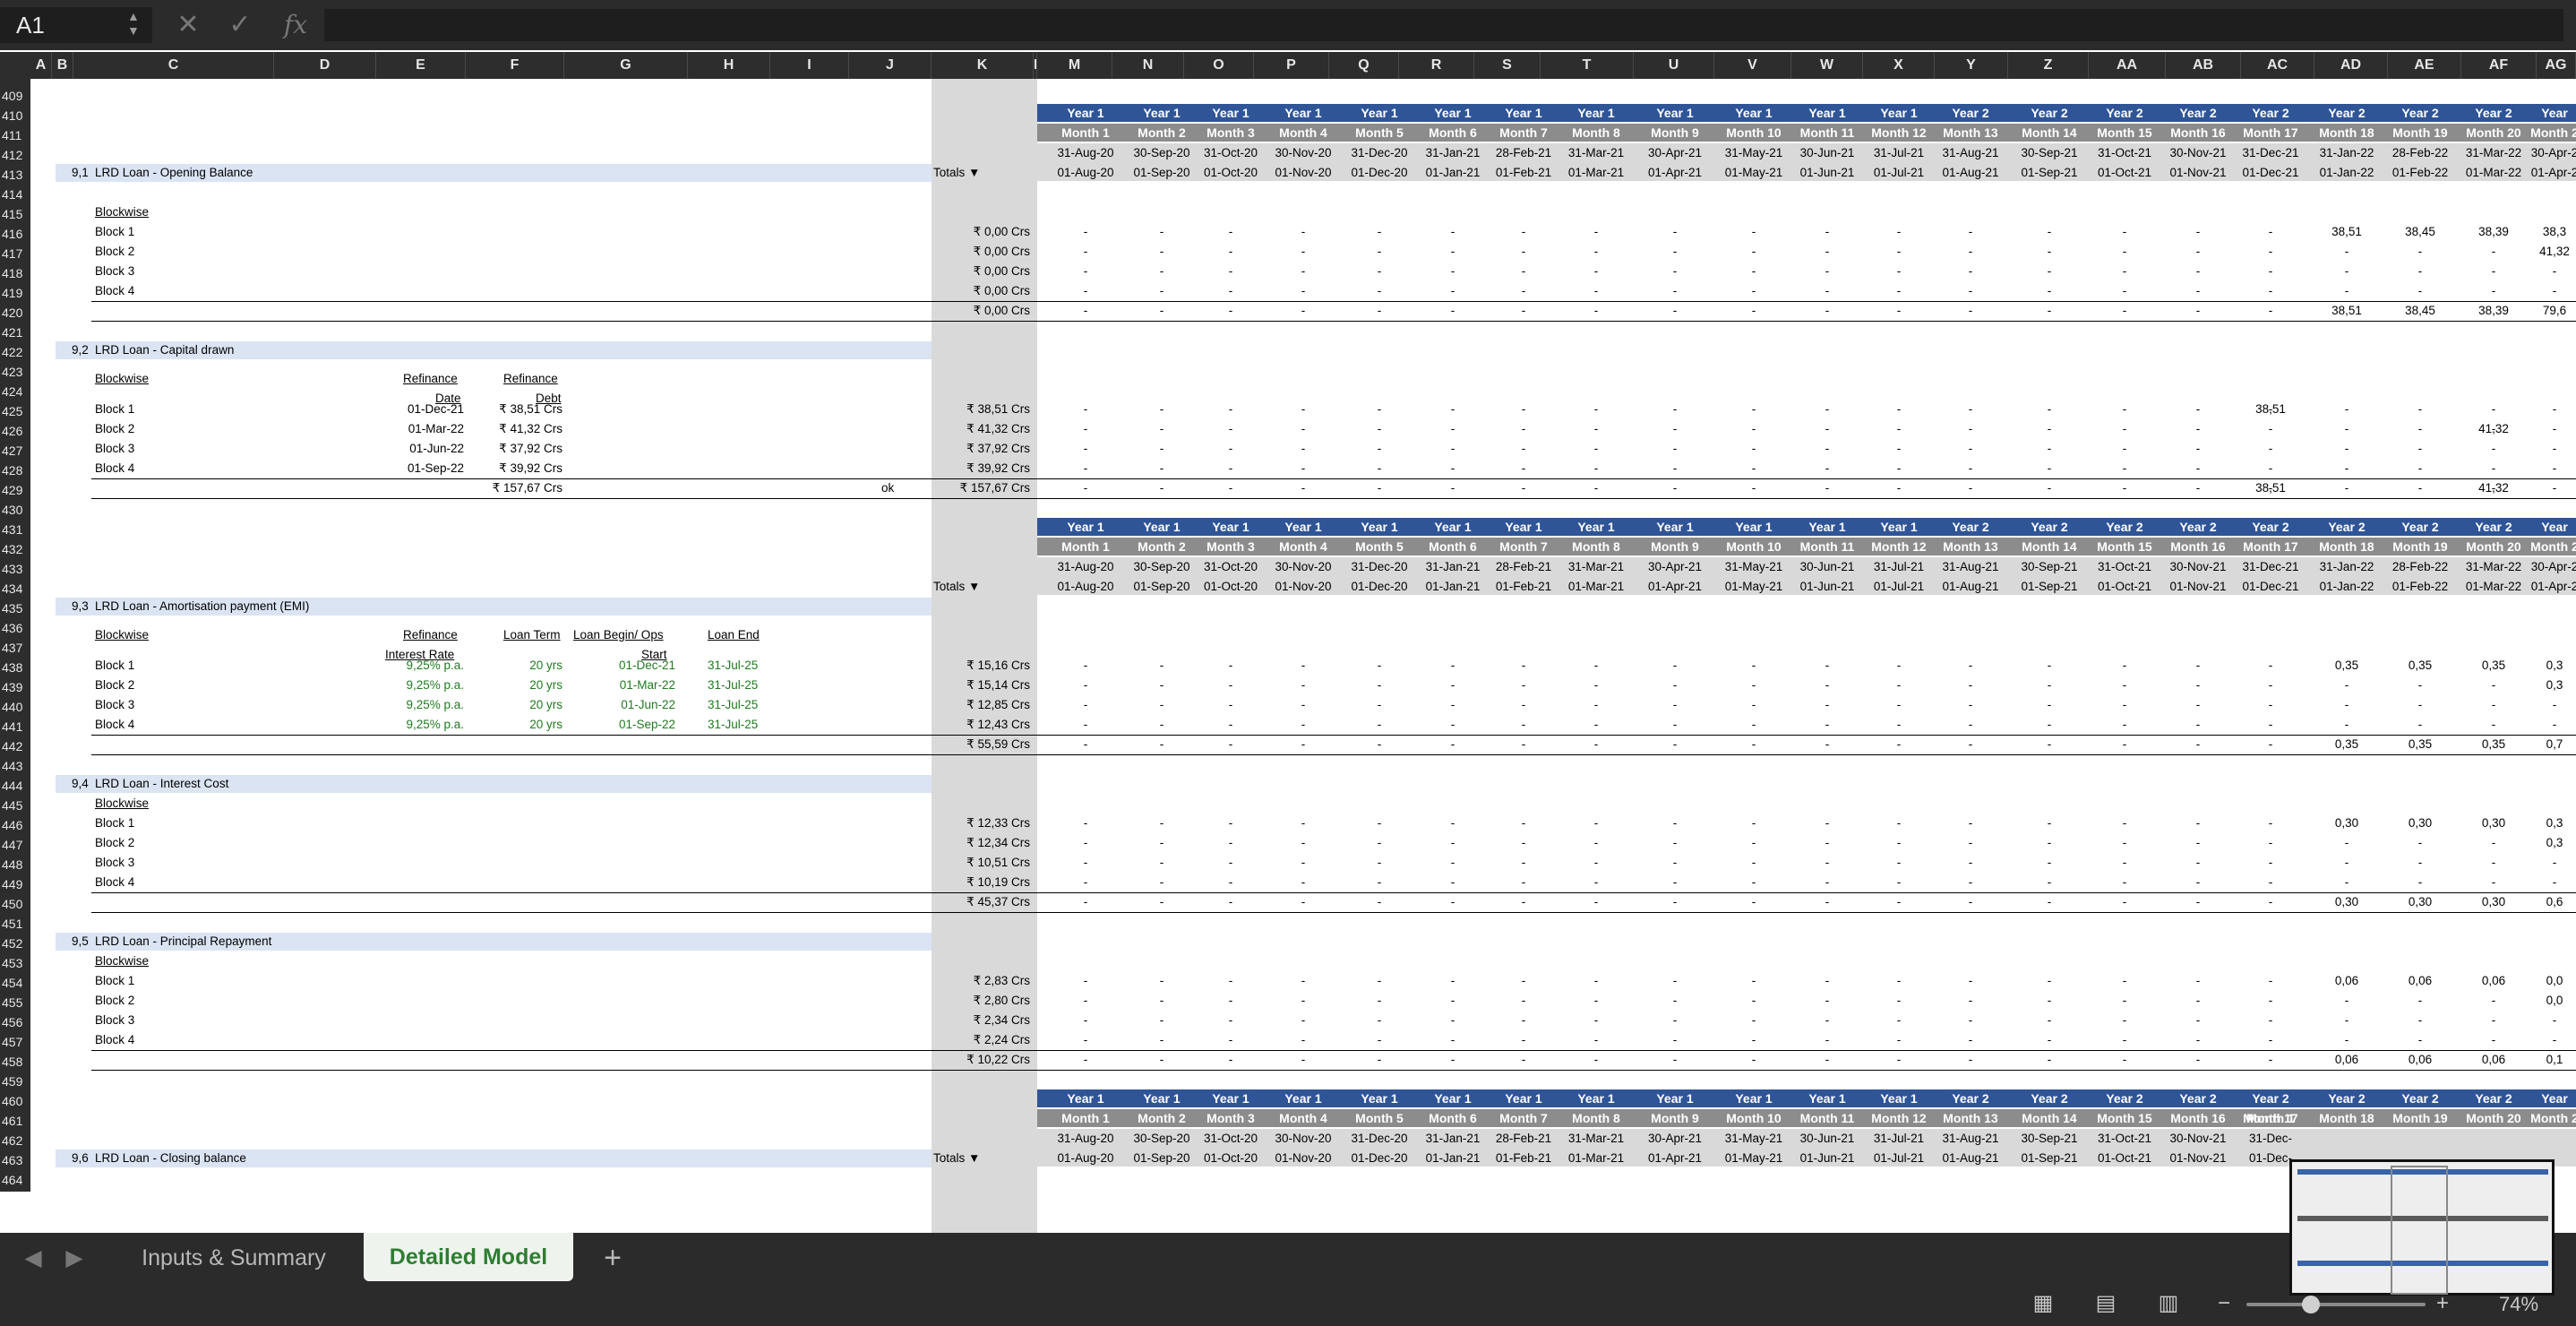  I want to click on totals-dropdown: Totals ▼, so click(956, 1158).